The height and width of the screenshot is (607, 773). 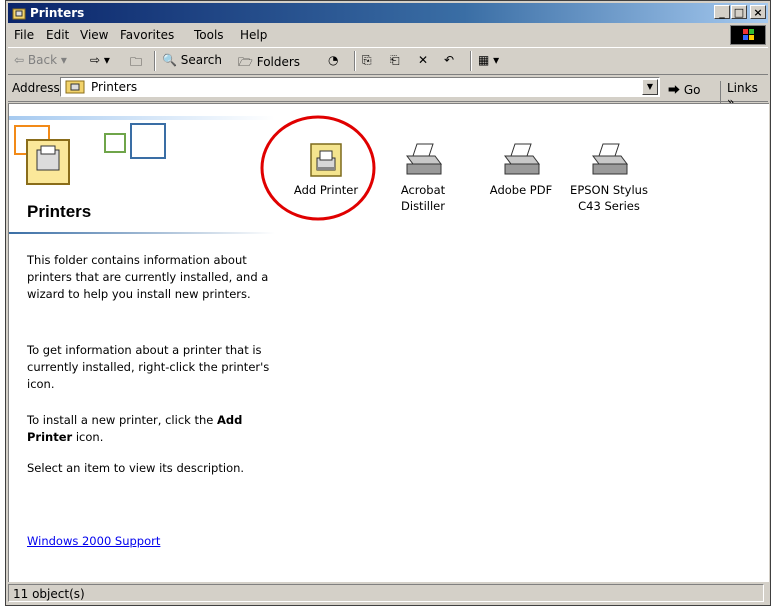 What do you see at coordinates (94, 35) in the screenshot?
I see `menu-view: View` at bounding box center [94, 35].